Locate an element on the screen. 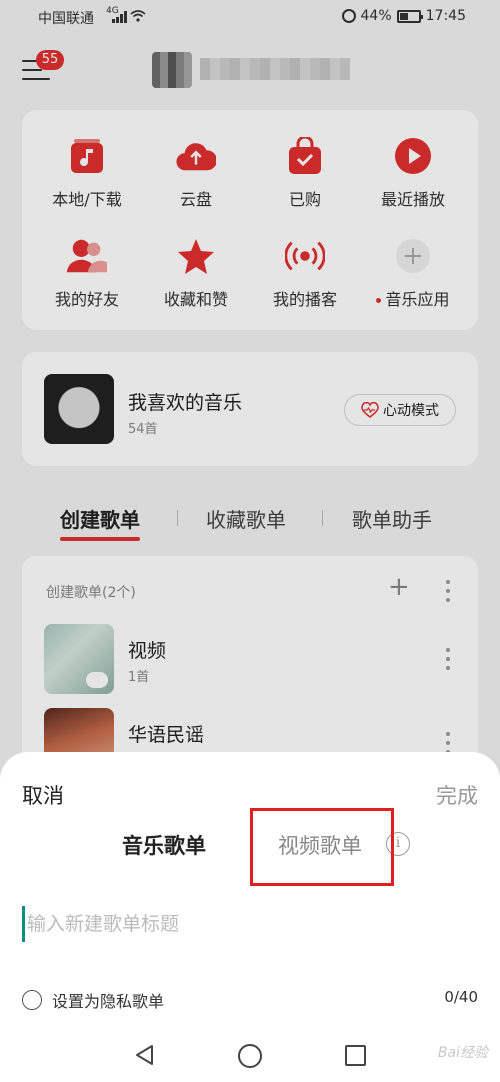 The height and width of the screenshot is (1082, 500). privacy-radio is located at coordinates (32, 1000).